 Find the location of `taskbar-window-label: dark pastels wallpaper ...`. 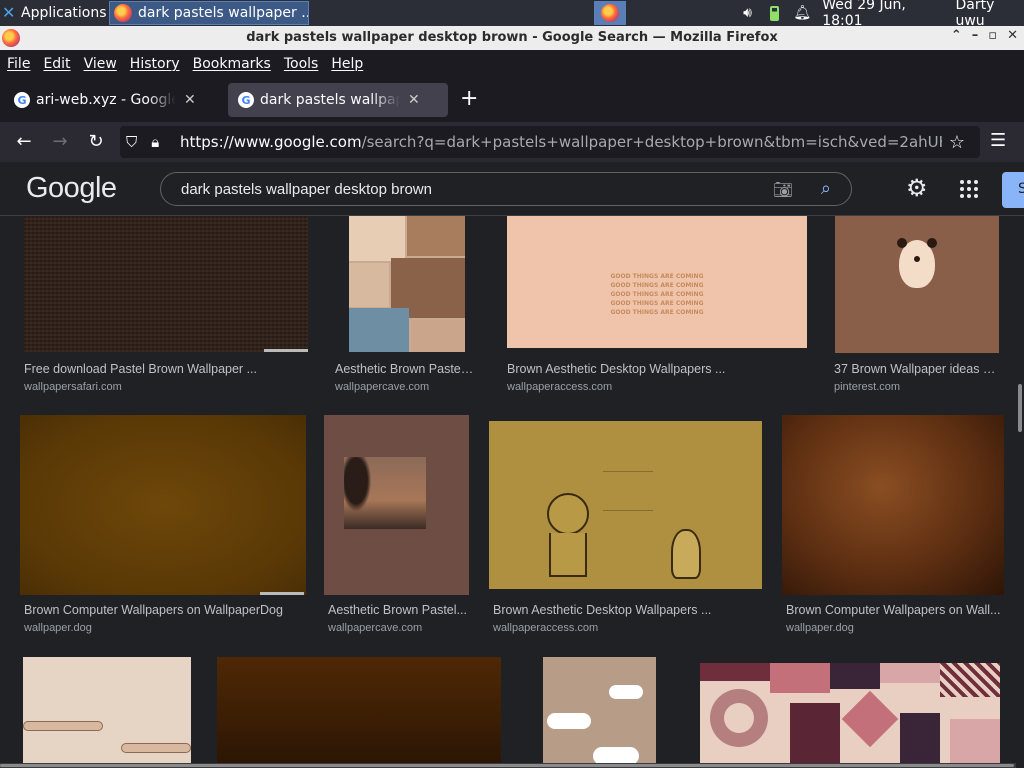

taskbar-window-label: dark pastels wallpaper ... is located at coordinates (223, 13).